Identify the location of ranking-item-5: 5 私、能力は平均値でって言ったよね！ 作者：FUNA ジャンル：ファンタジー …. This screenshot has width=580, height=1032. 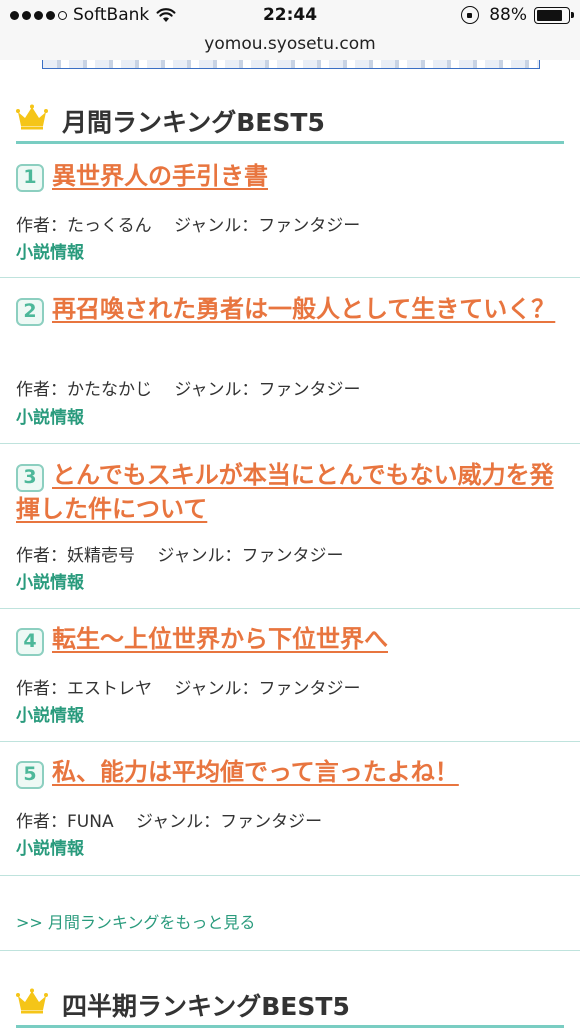
(290, 809).